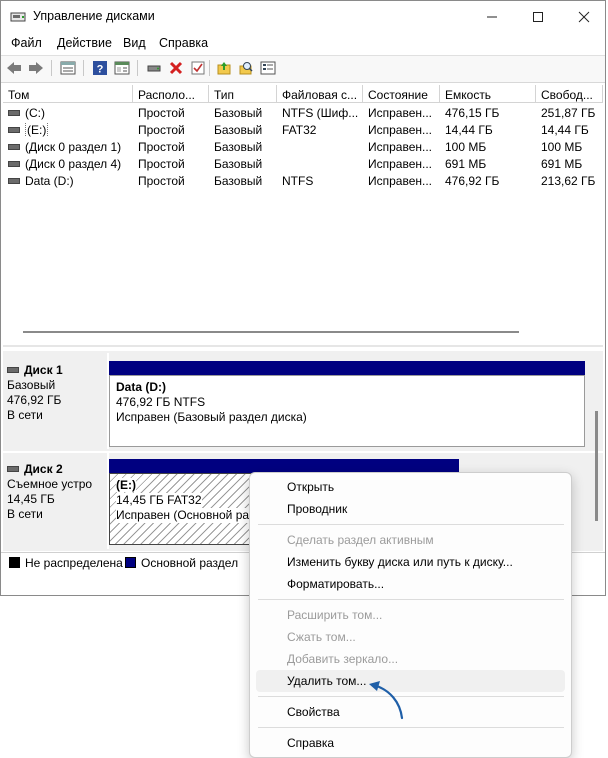  I want to click on partition-status: Исправен (Базовый раздел диска), so click(211, 417).